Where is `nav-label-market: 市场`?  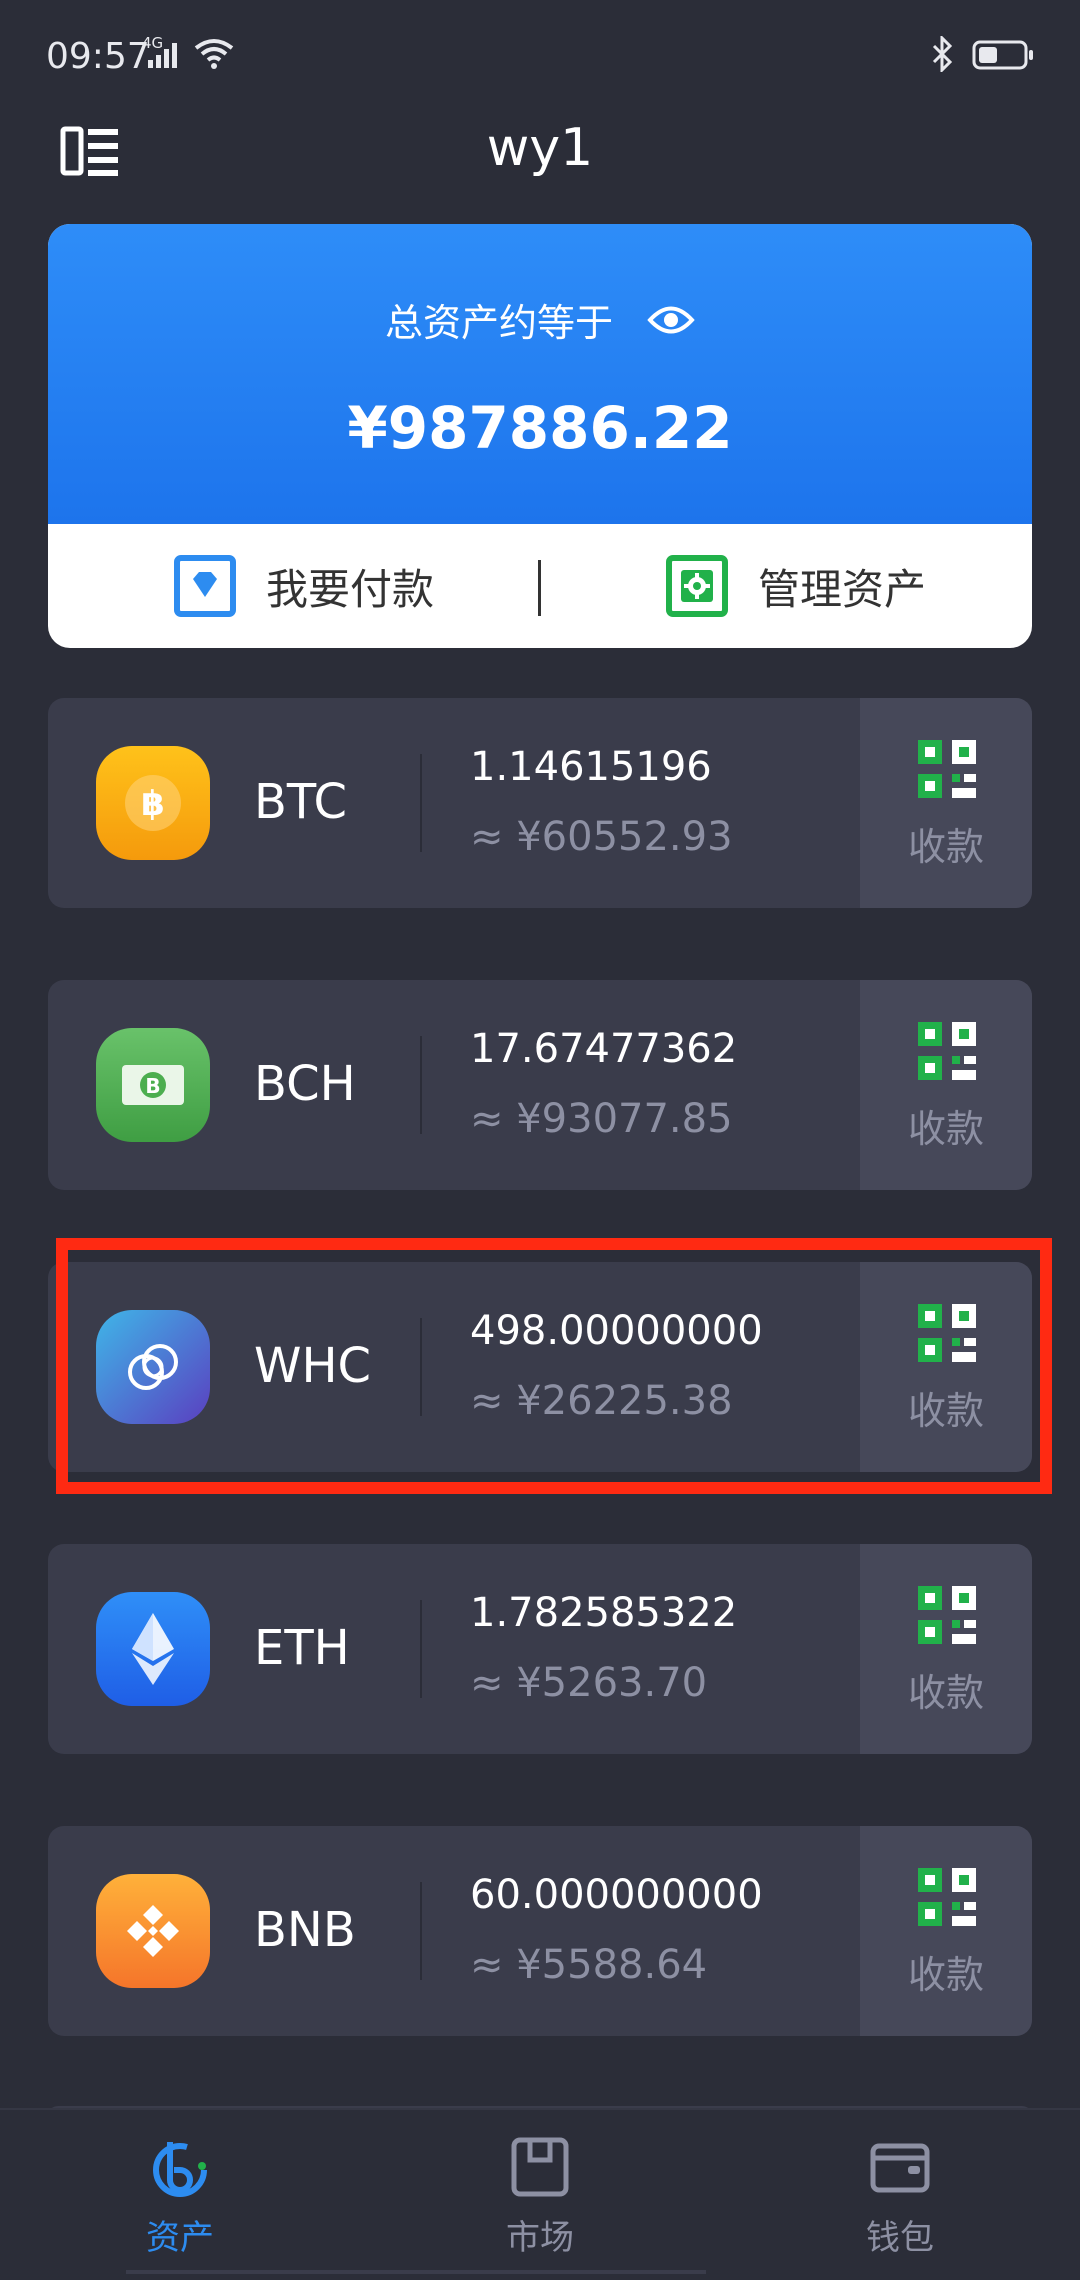
nav-label-market: 市场 is located at coordinates (540, 2238).